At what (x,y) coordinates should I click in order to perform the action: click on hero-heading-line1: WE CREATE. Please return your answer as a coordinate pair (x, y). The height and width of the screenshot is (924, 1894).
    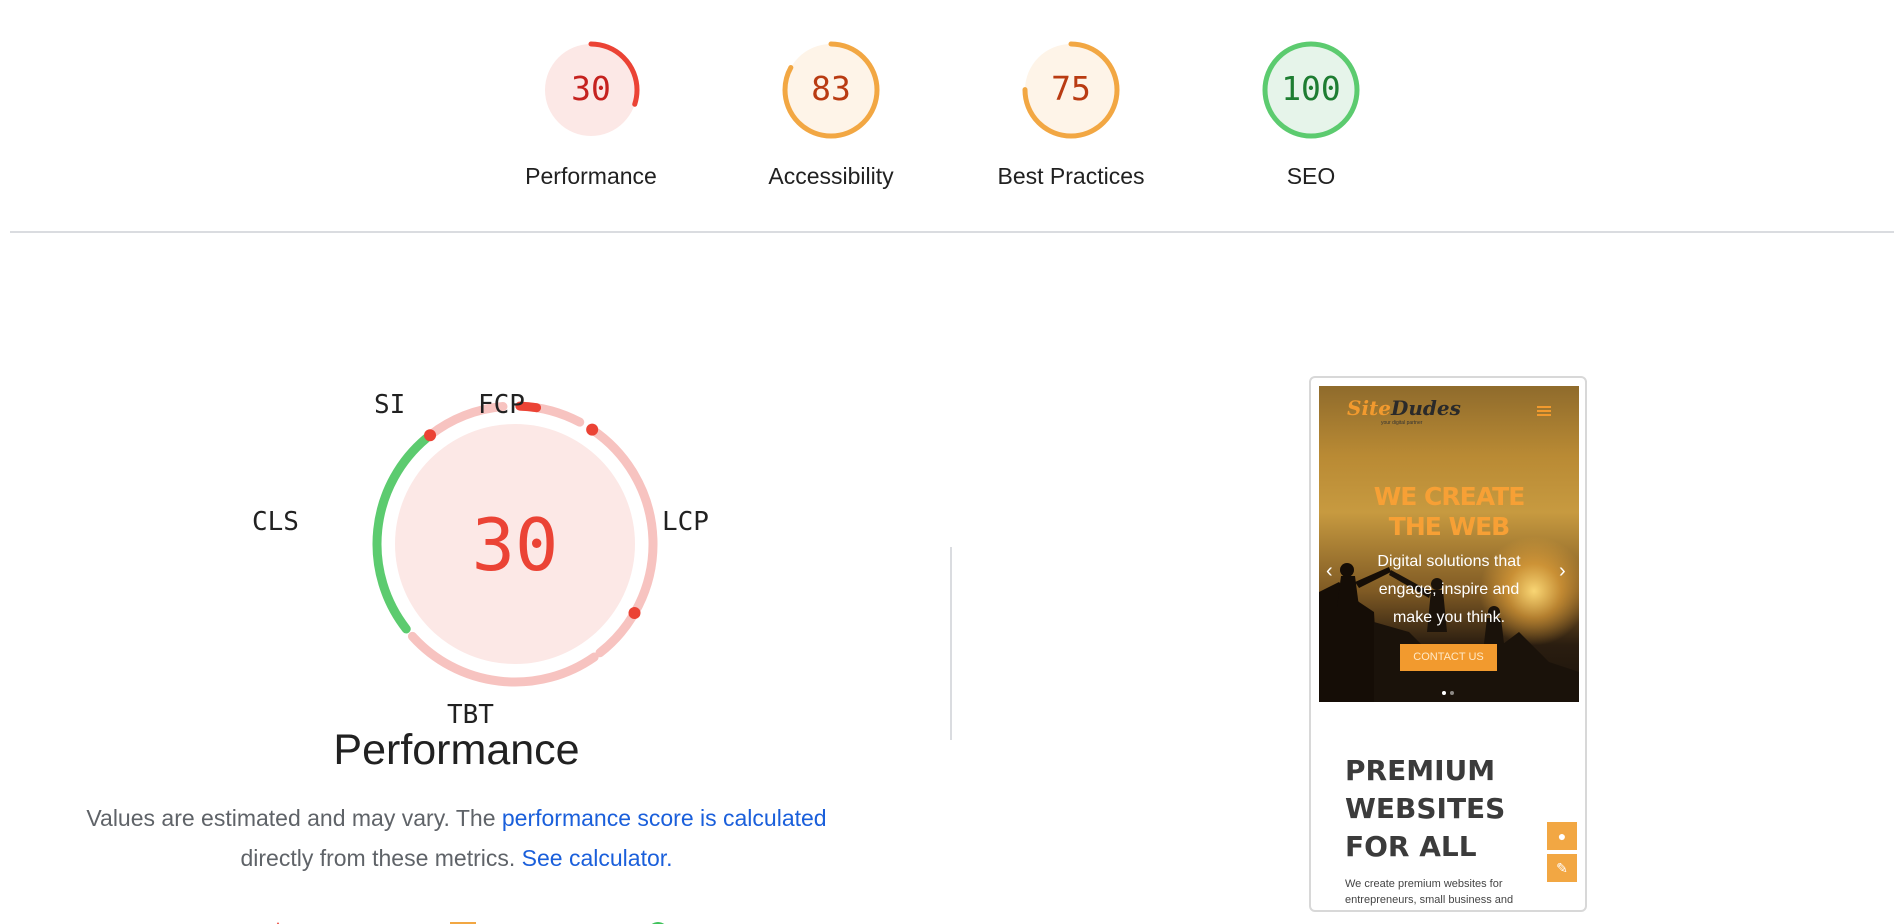
    Looking at the image, I should click on (1449, 496).